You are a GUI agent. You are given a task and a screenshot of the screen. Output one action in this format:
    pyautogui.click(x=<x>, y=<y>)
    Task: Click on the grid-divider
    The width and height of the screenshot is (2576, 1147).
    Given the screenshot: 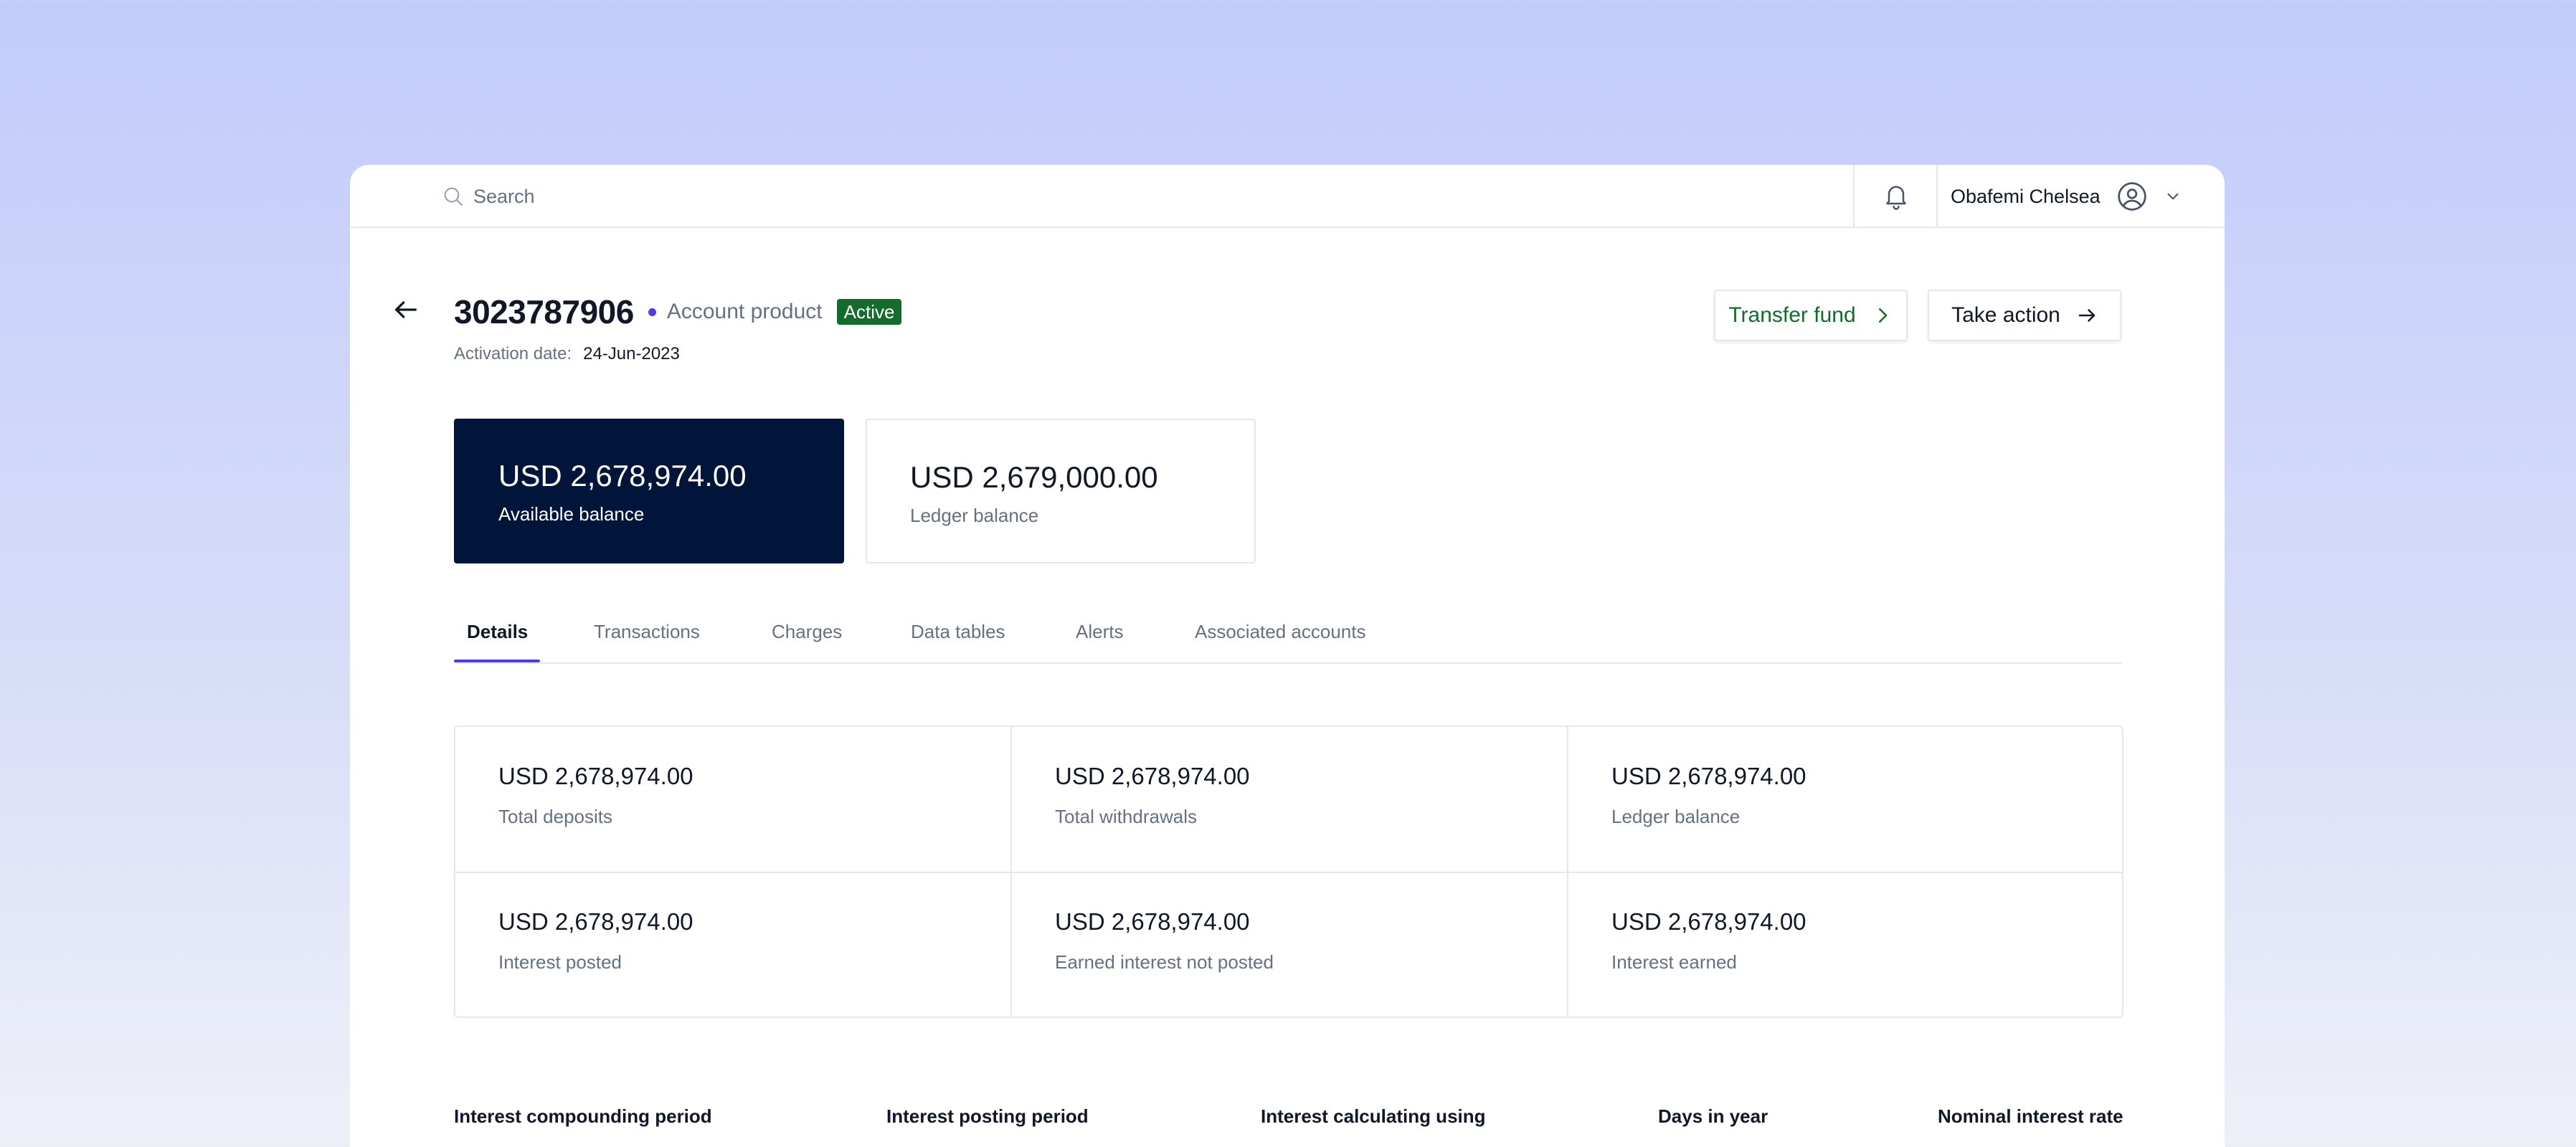 What is the action you would take?
    pyautogui.click(x=1288, y=872)
    